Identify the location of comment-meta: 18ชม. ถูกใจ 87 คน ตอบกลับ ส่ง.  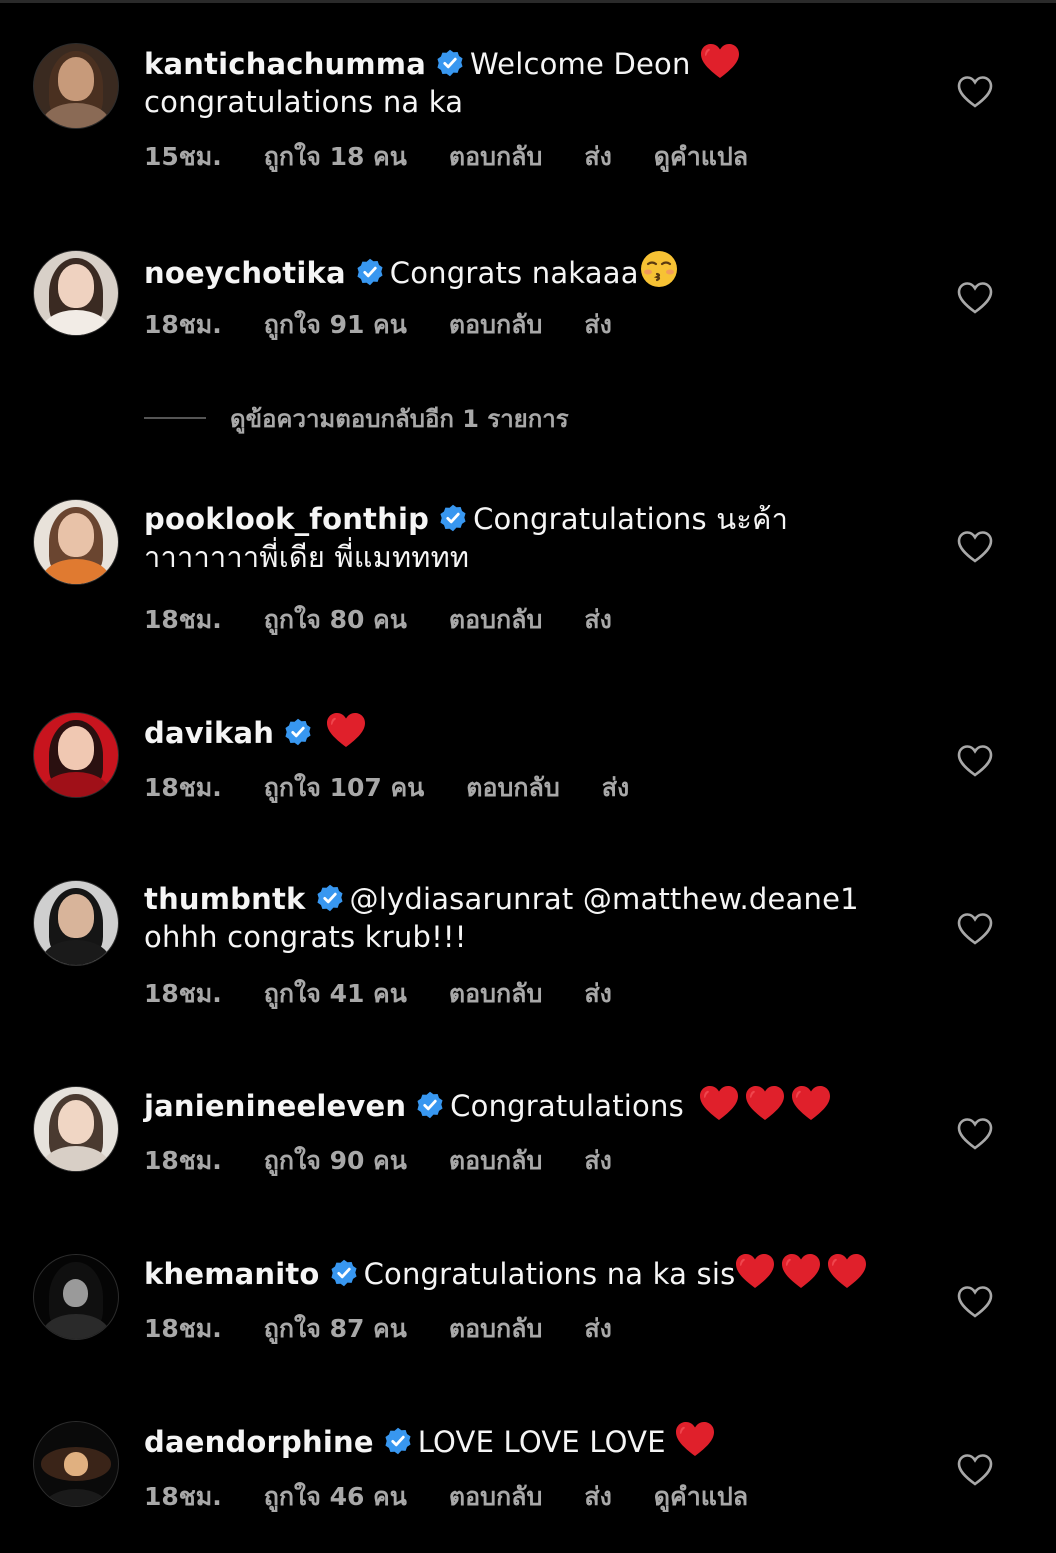
(399, 1329).